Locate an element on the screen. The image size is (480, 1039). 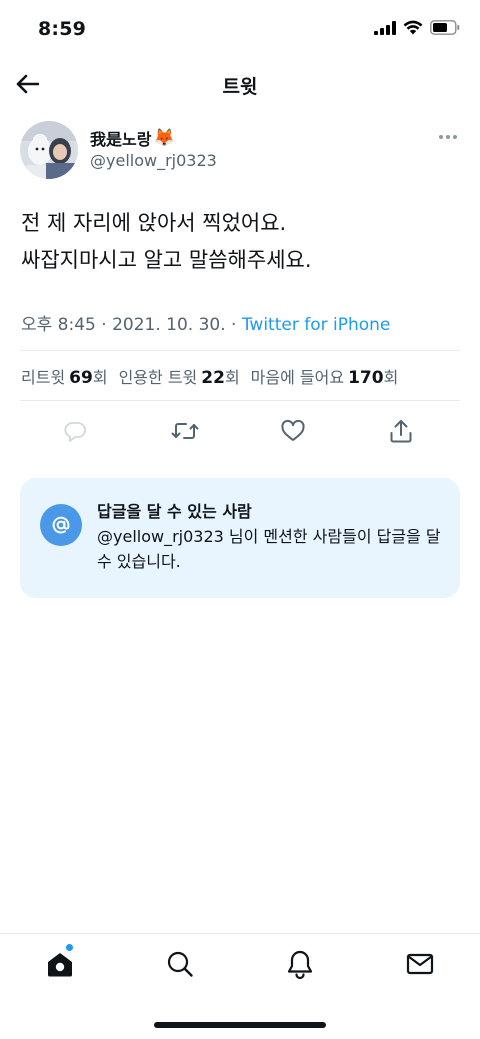
like-label: 마음에 들어요 is located at coordinates (297, 377).